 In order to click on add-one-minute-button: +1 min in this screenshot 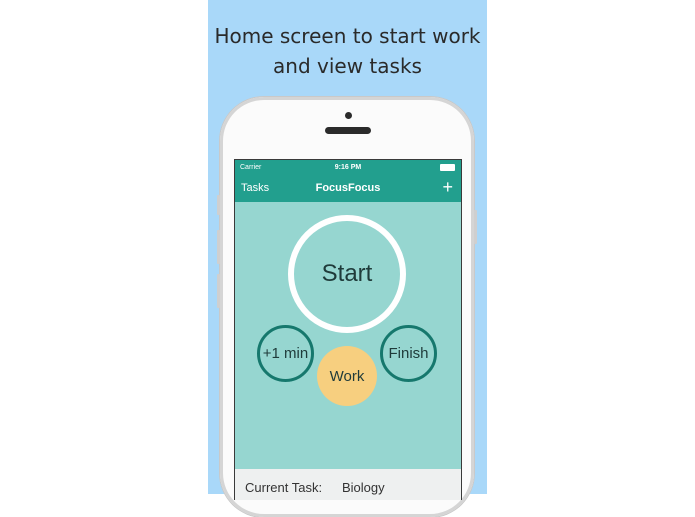, I will do `click(285, 353)`.